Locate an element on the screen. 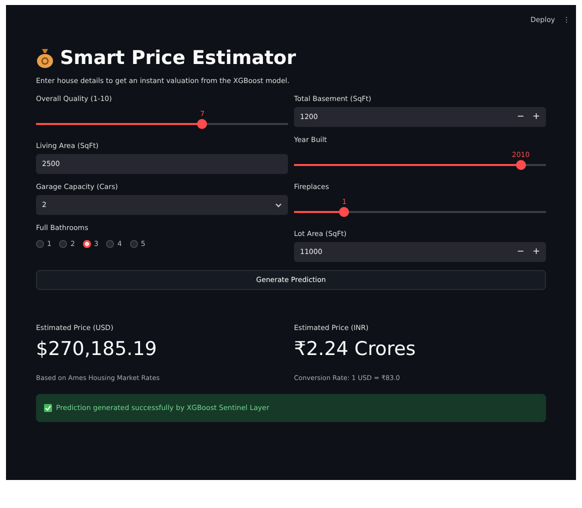  metric-value: $270,185.19 is located at coordinates (97, 349).